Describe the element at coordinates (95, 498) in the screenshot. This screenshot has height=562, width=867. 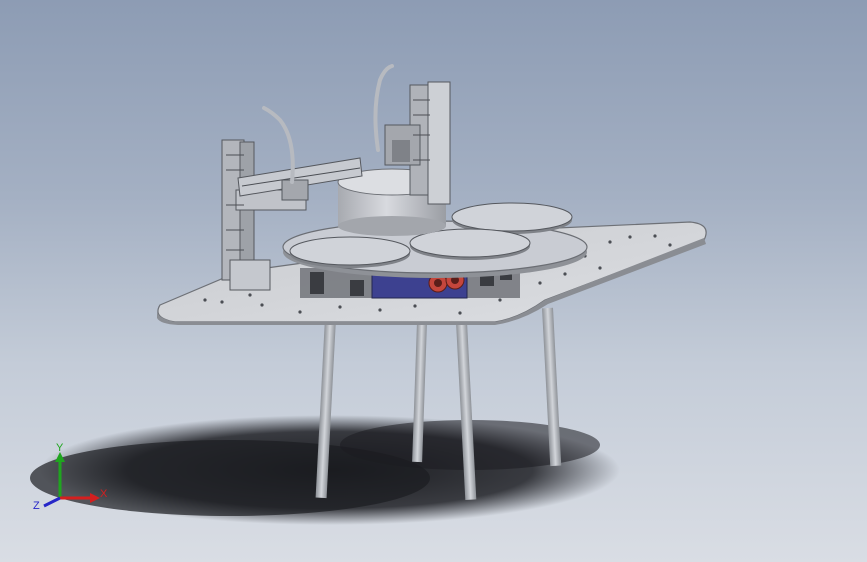
I see `x-axis-arrowhead` at that location.